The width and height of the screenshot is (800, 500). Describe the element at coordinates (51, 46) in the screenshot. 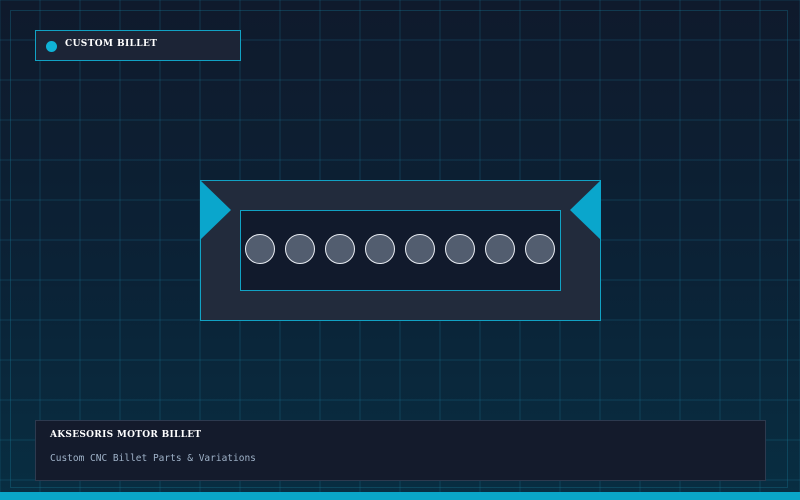

I see `status-dot-icon` at that location.